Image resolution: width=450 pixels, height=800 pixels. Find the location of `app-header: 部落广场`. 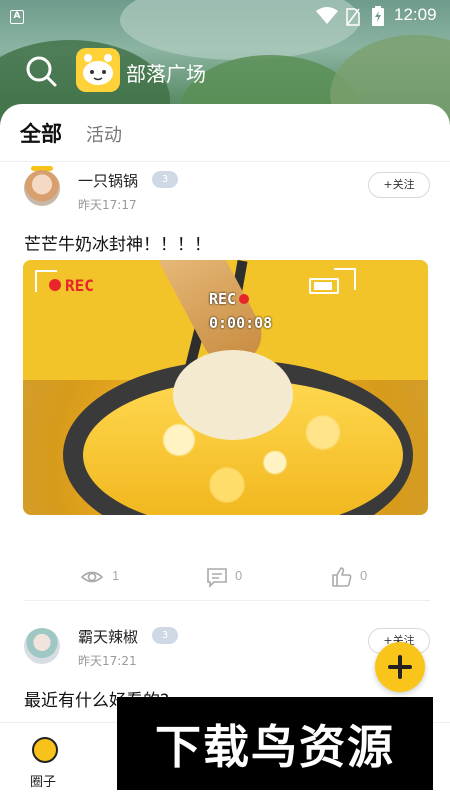

app-header: 部落广场 is located at coordinates (225, 72).